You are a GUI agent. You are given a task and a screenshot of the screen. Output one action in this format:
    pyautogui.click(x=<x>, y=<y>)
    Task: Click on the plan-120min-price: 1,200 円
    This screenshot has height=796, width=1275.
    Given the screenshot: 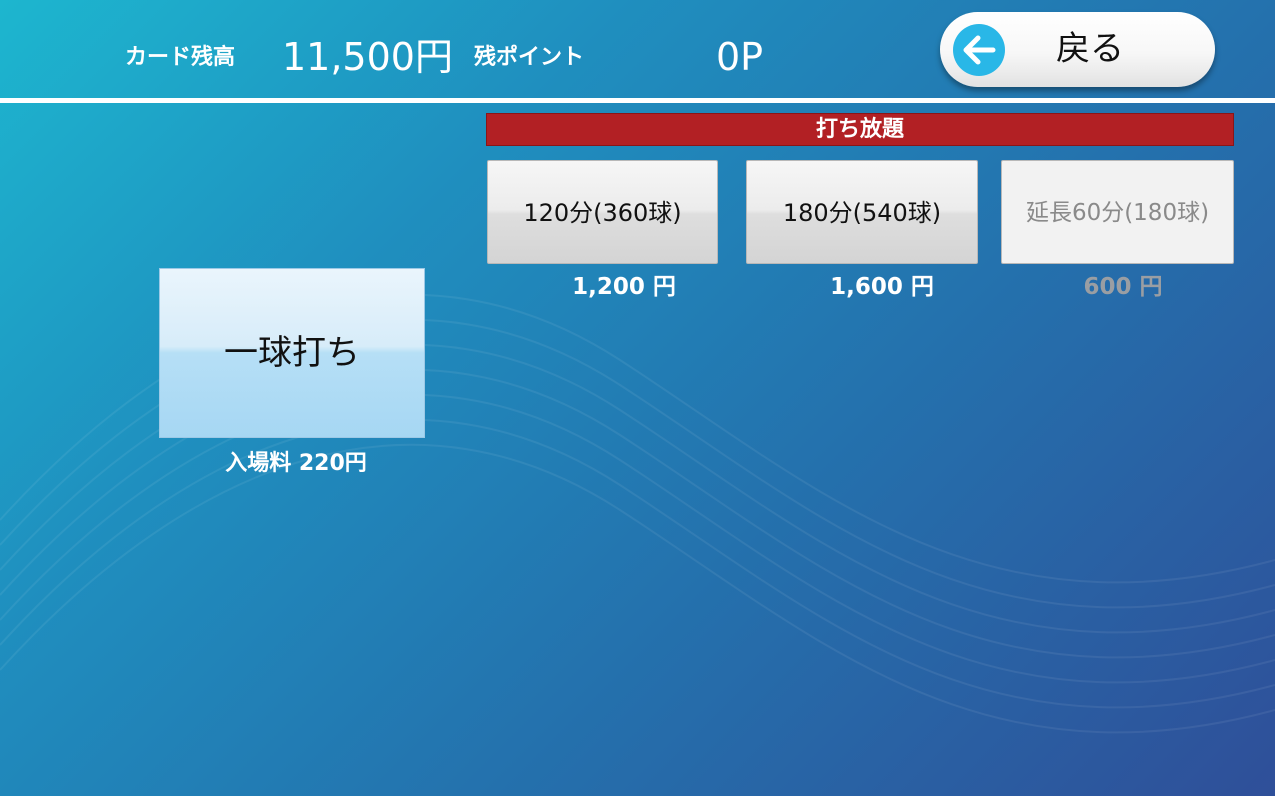 What is the action you would take?
    pyautogui.click(x=624, y=287)
    